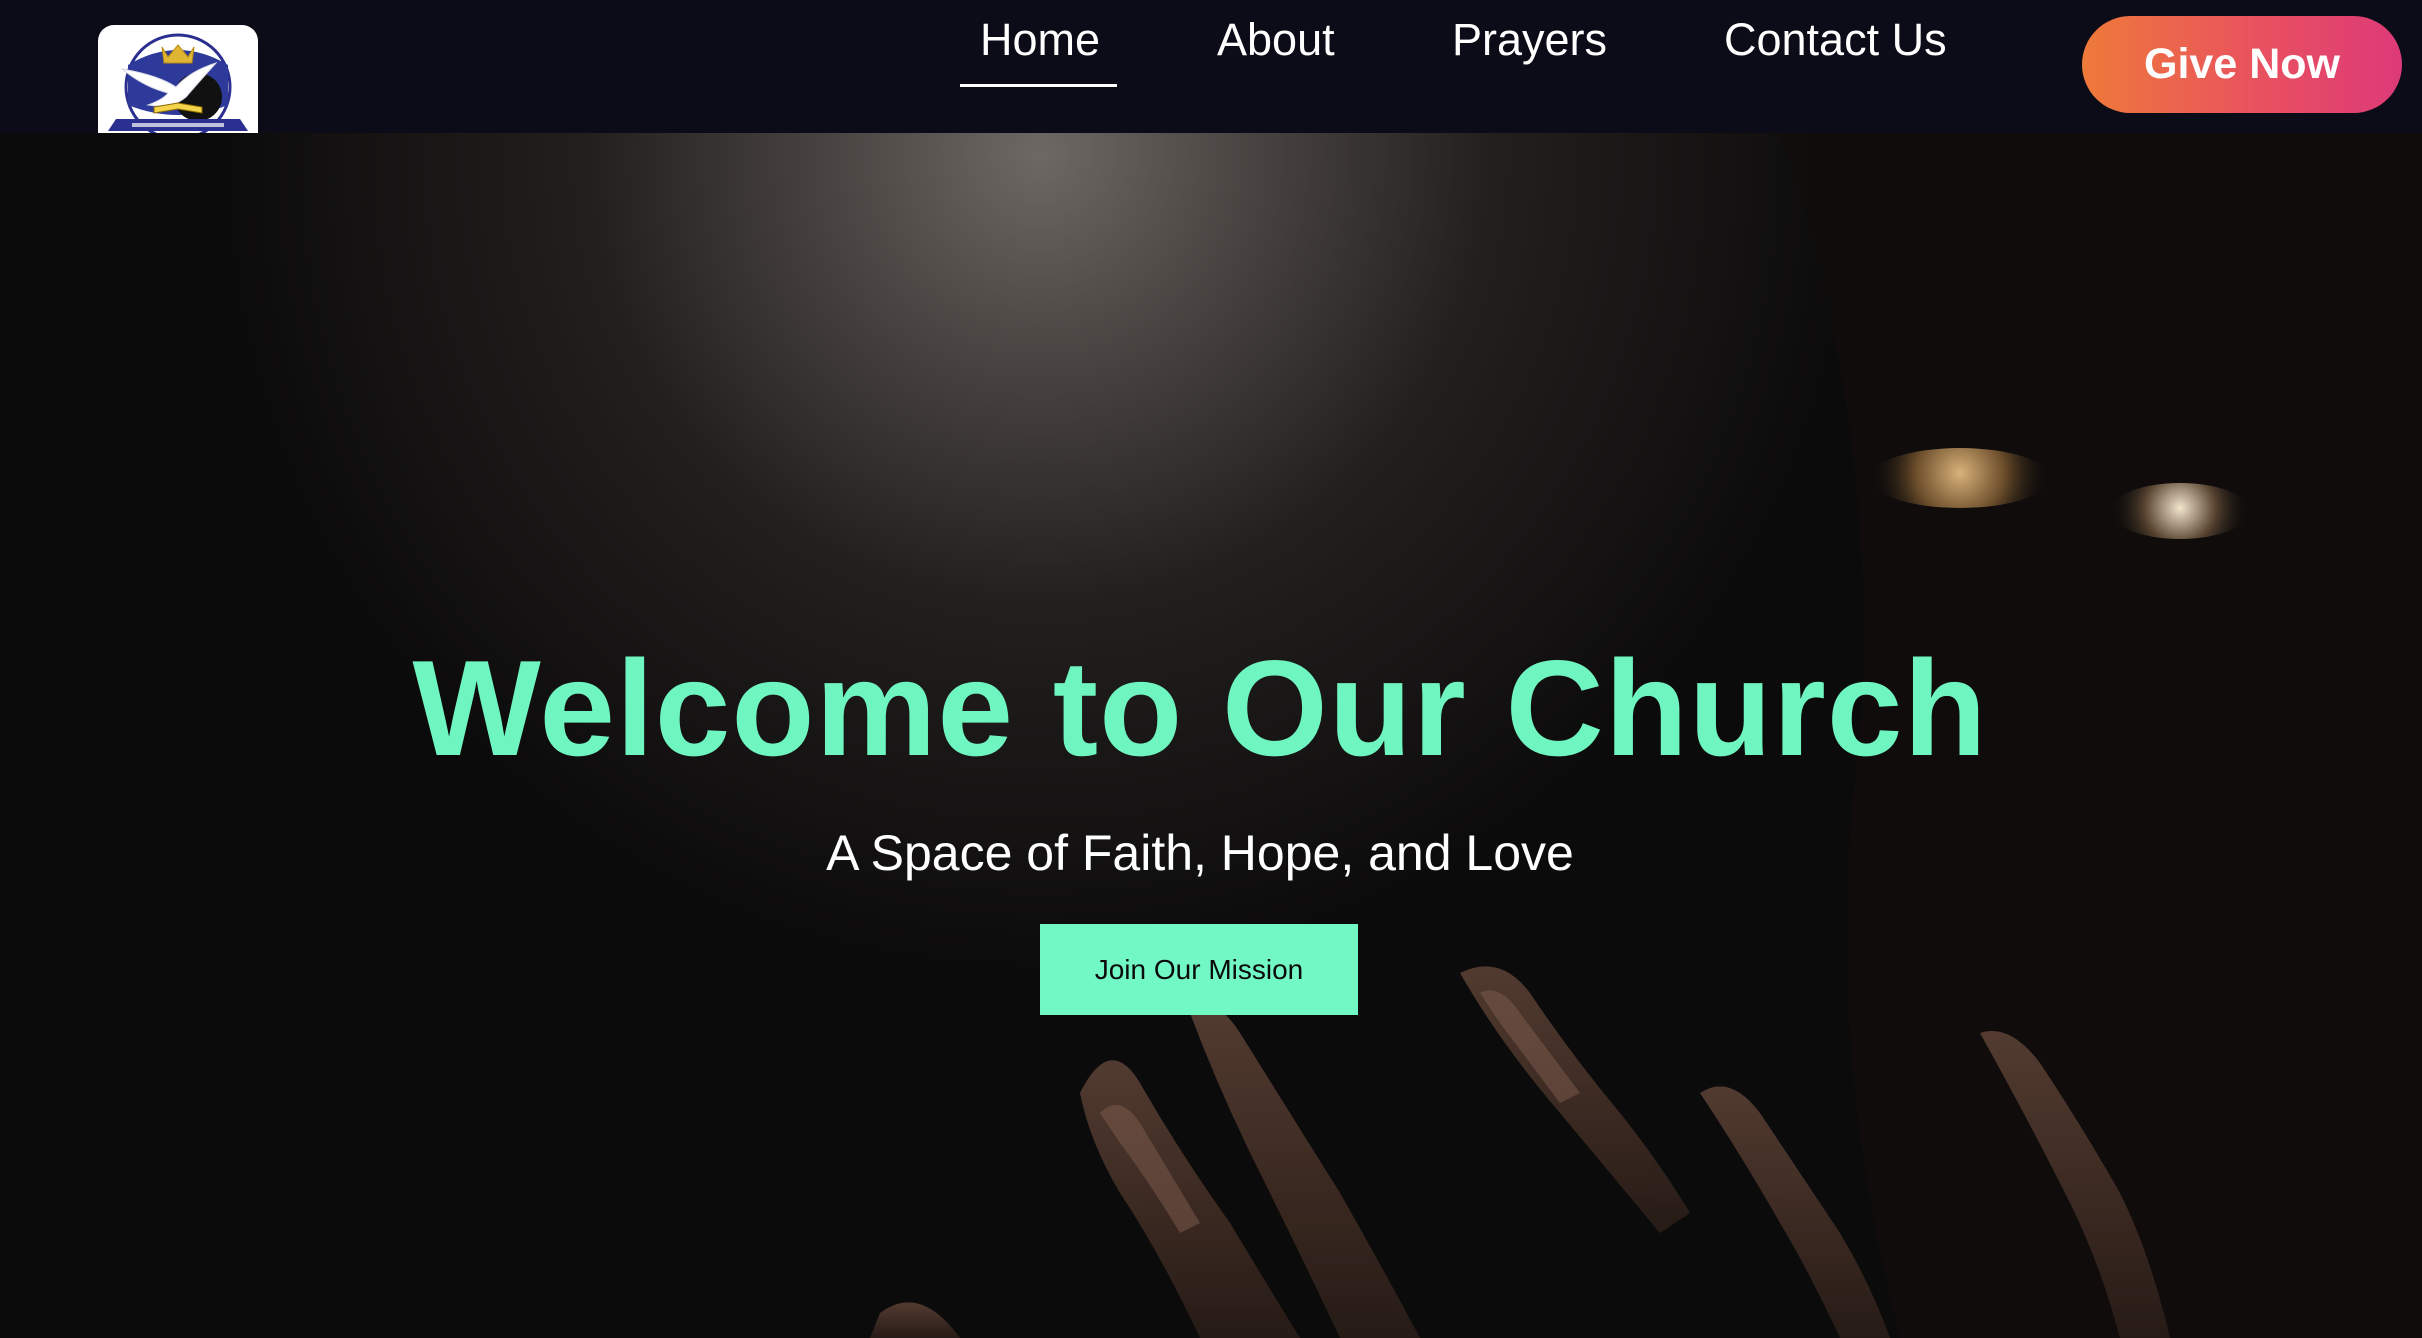  I want to click on nav-prayers: Prayers, so click(1529, 40).